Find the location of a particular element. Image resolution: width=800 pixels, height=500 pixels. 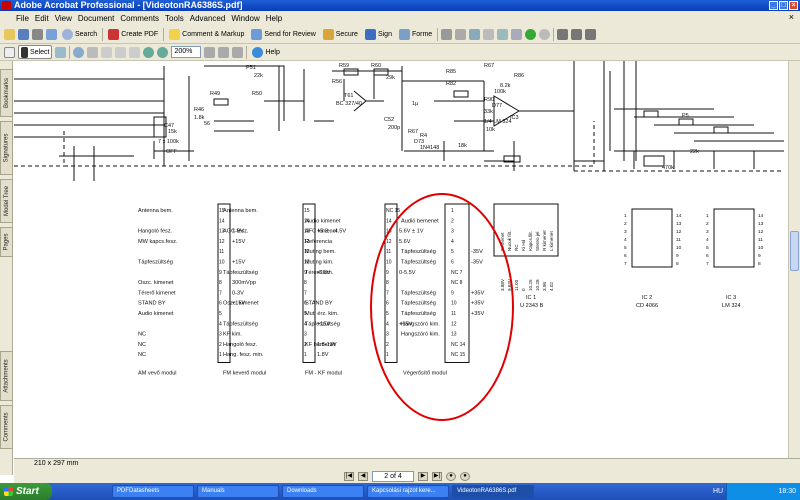

hand-icon is located at coordinates (9, 52).